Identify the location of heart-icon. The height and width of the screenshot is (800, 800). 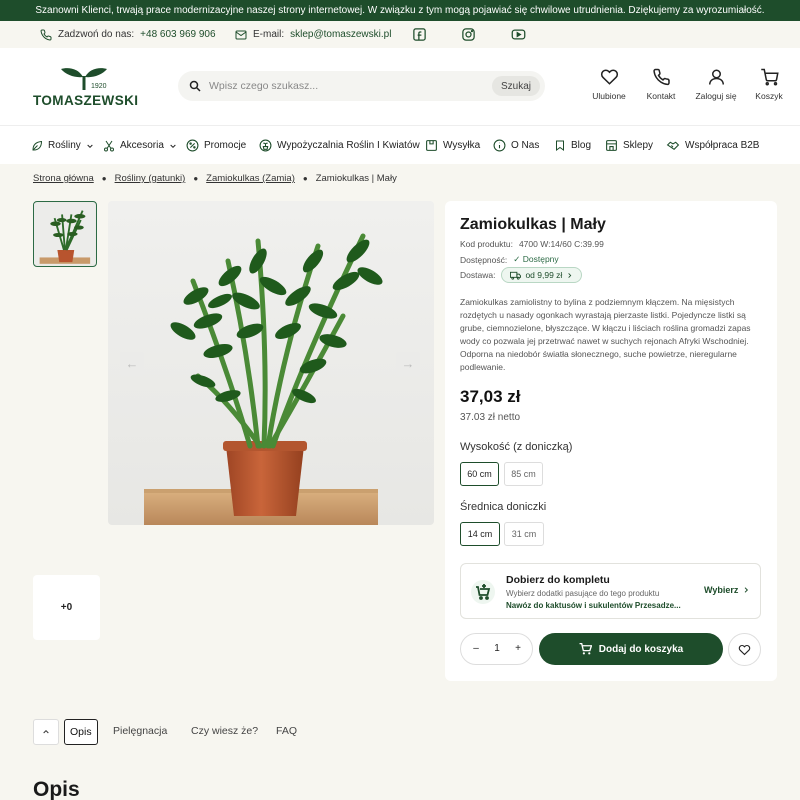
(609, 77).